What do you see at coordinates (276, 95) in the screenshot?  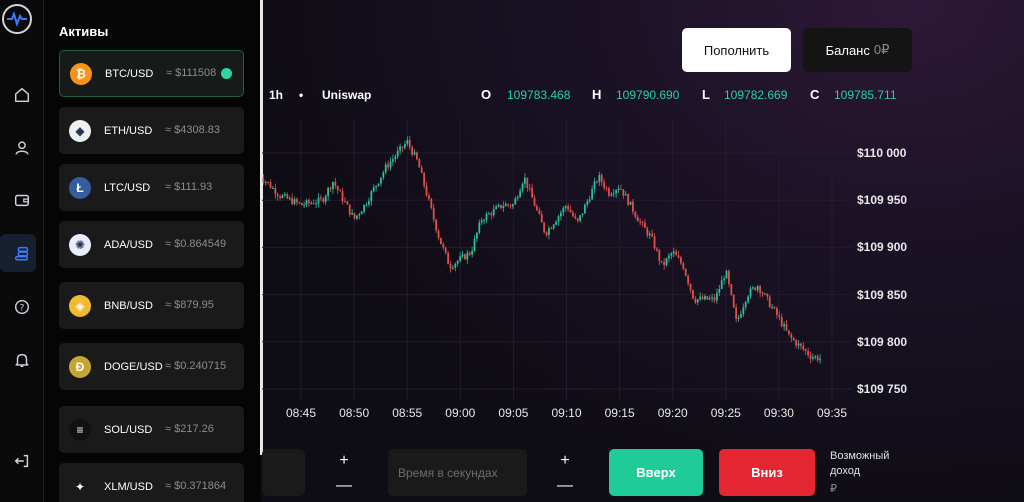 I see `timeframe-selector: 1h` at bounding box center [276, 95].